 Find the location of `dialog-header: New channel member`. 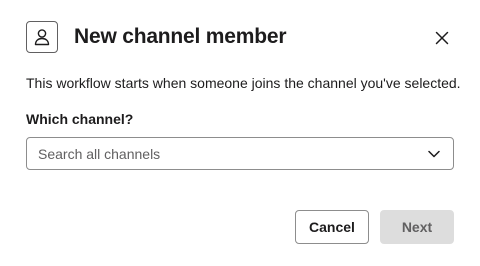

dialog-header: New channel member is located at coordinates (243, 37).